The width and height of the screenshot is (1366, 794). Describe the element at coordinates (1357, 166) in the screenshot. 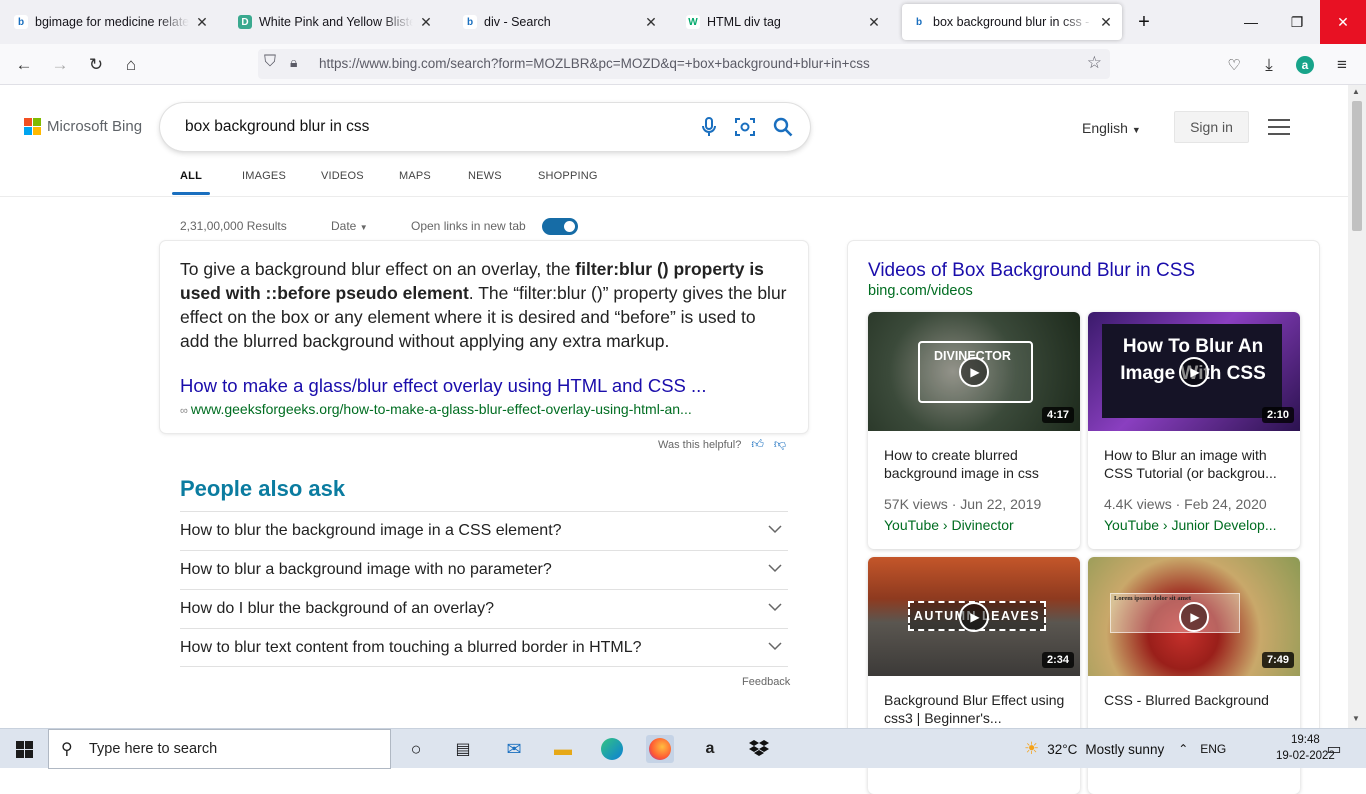

I see `scrollbar-thumb` at that location.